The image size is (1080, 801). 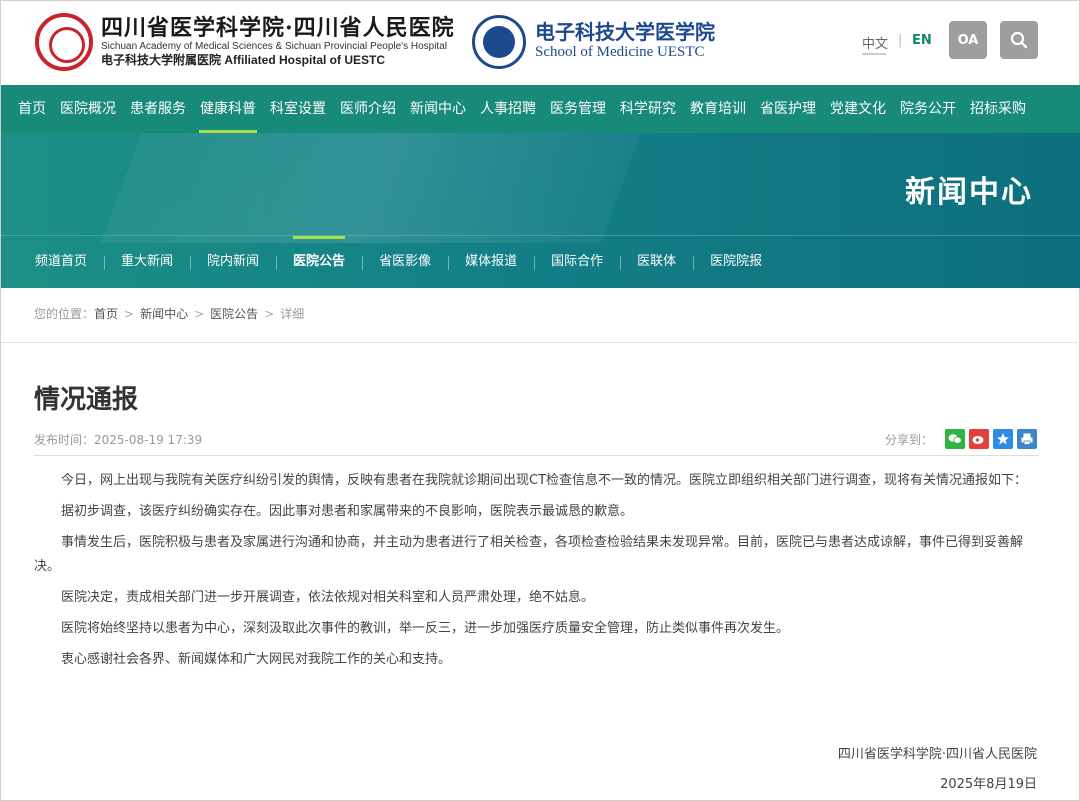 I want to click on main-nav-item: 医务管理, so click(x=578, y=109).